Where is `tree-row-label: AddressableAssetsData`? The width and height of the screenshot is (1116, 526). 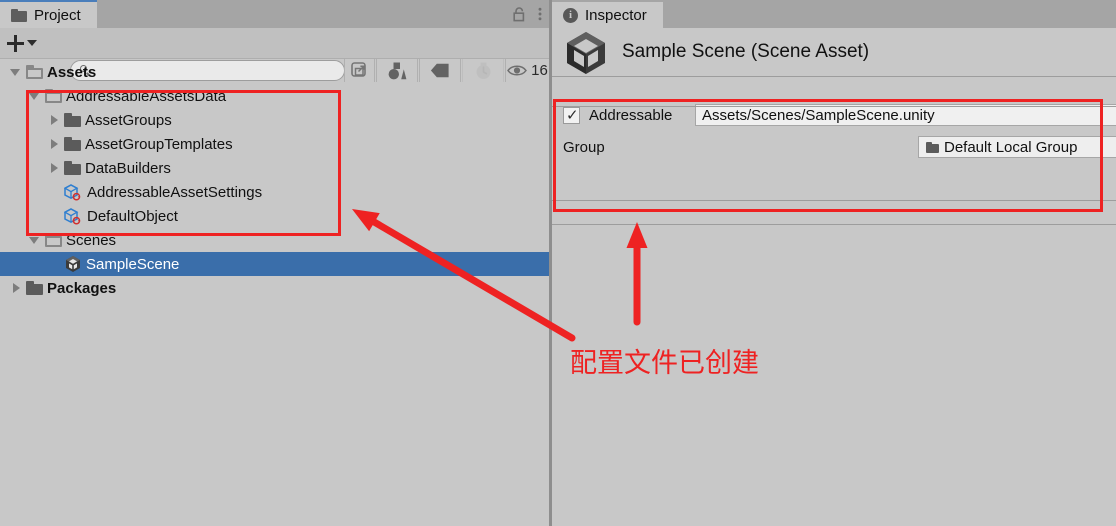
tree-row-label: AddressableAssetsData is located at coordinates (146, 96).